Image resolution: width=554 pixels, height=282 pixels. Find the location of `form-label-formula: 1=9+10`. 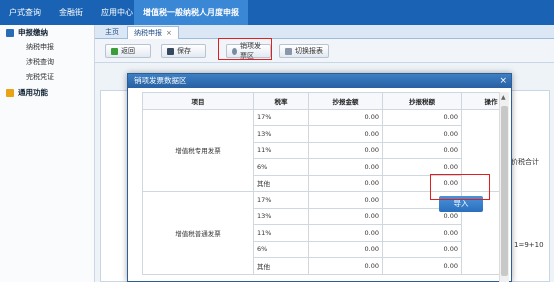

form-label-formula: 1=9+10 is located at coordinates (529, 245).